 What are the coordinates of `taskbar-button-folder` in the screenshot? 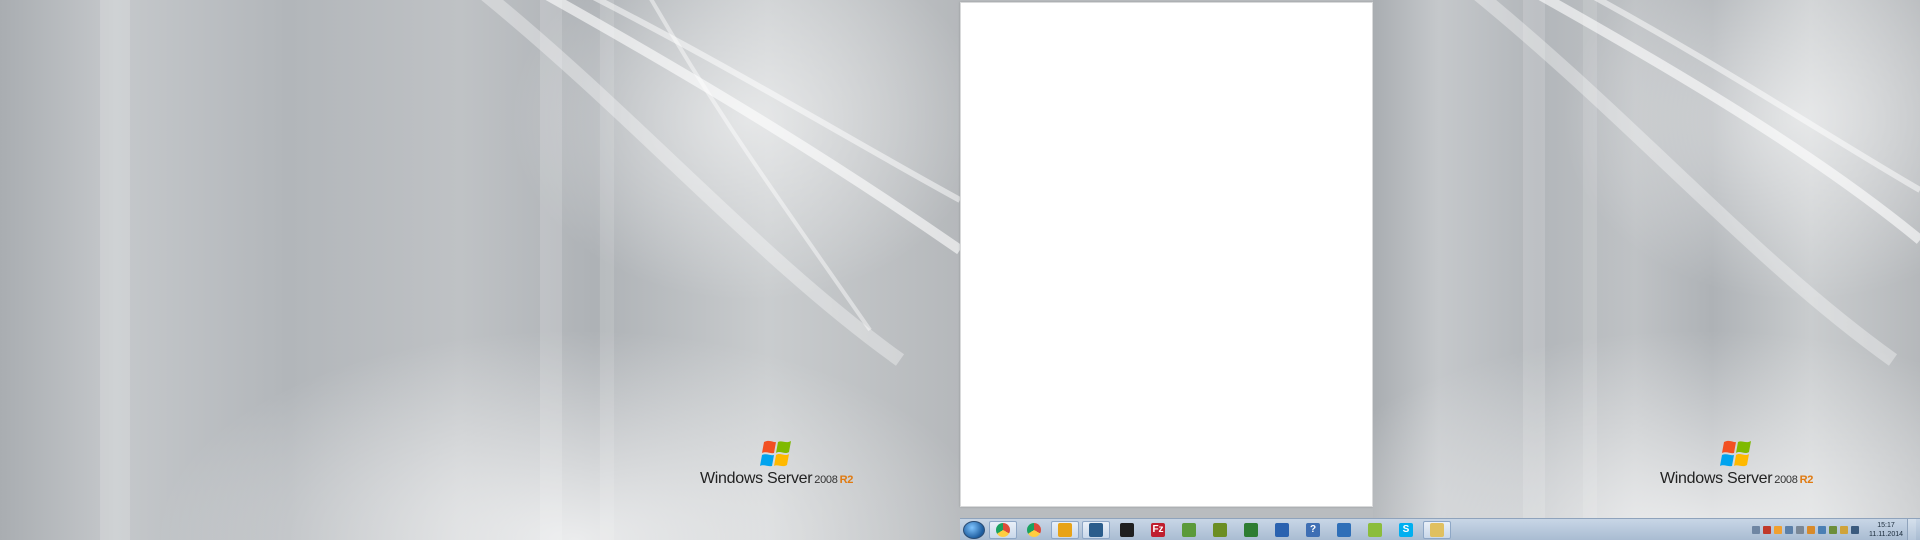 It's located at (1437, 529).